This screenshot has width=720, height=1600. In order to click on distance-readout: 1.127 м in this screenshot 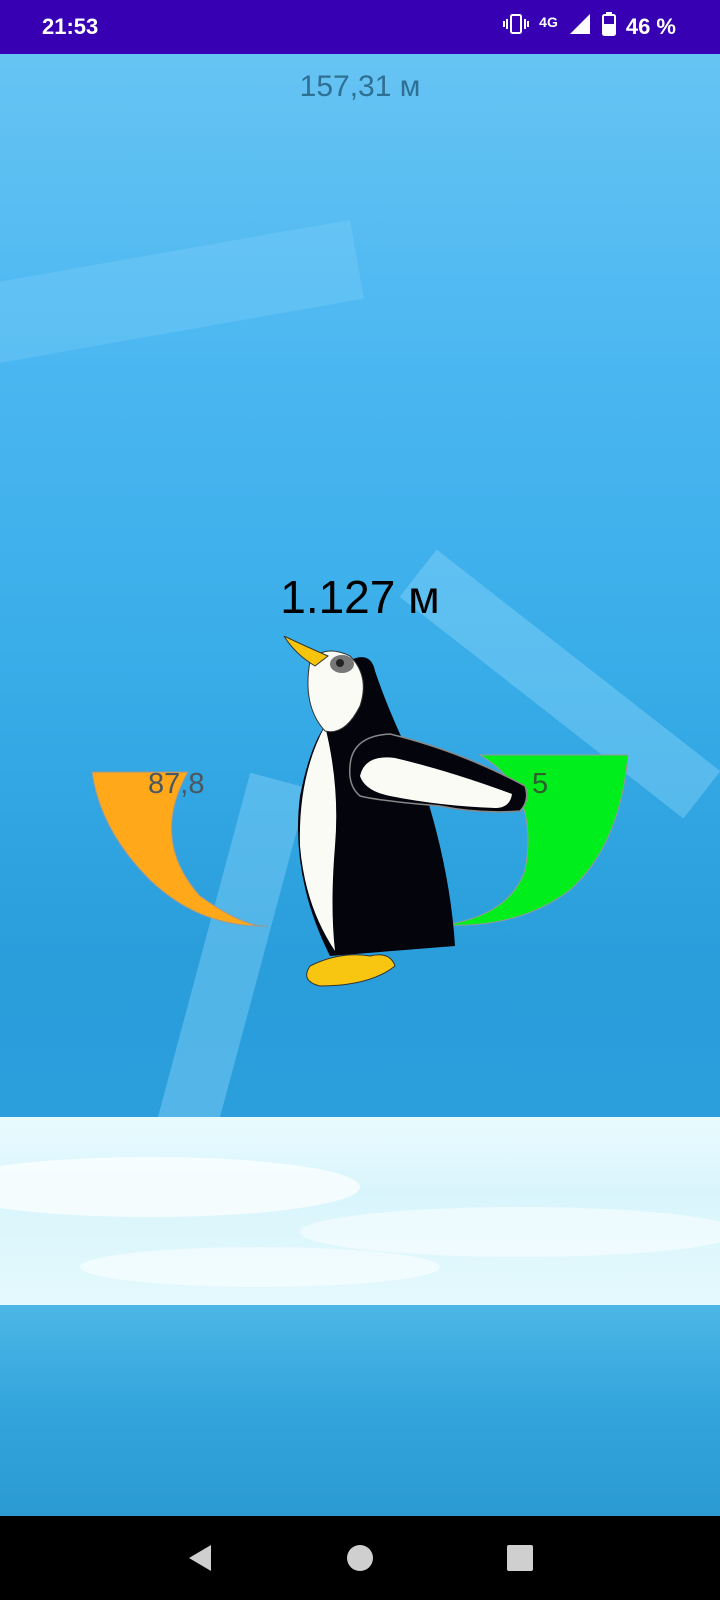, I will do `click(360, 597)`.